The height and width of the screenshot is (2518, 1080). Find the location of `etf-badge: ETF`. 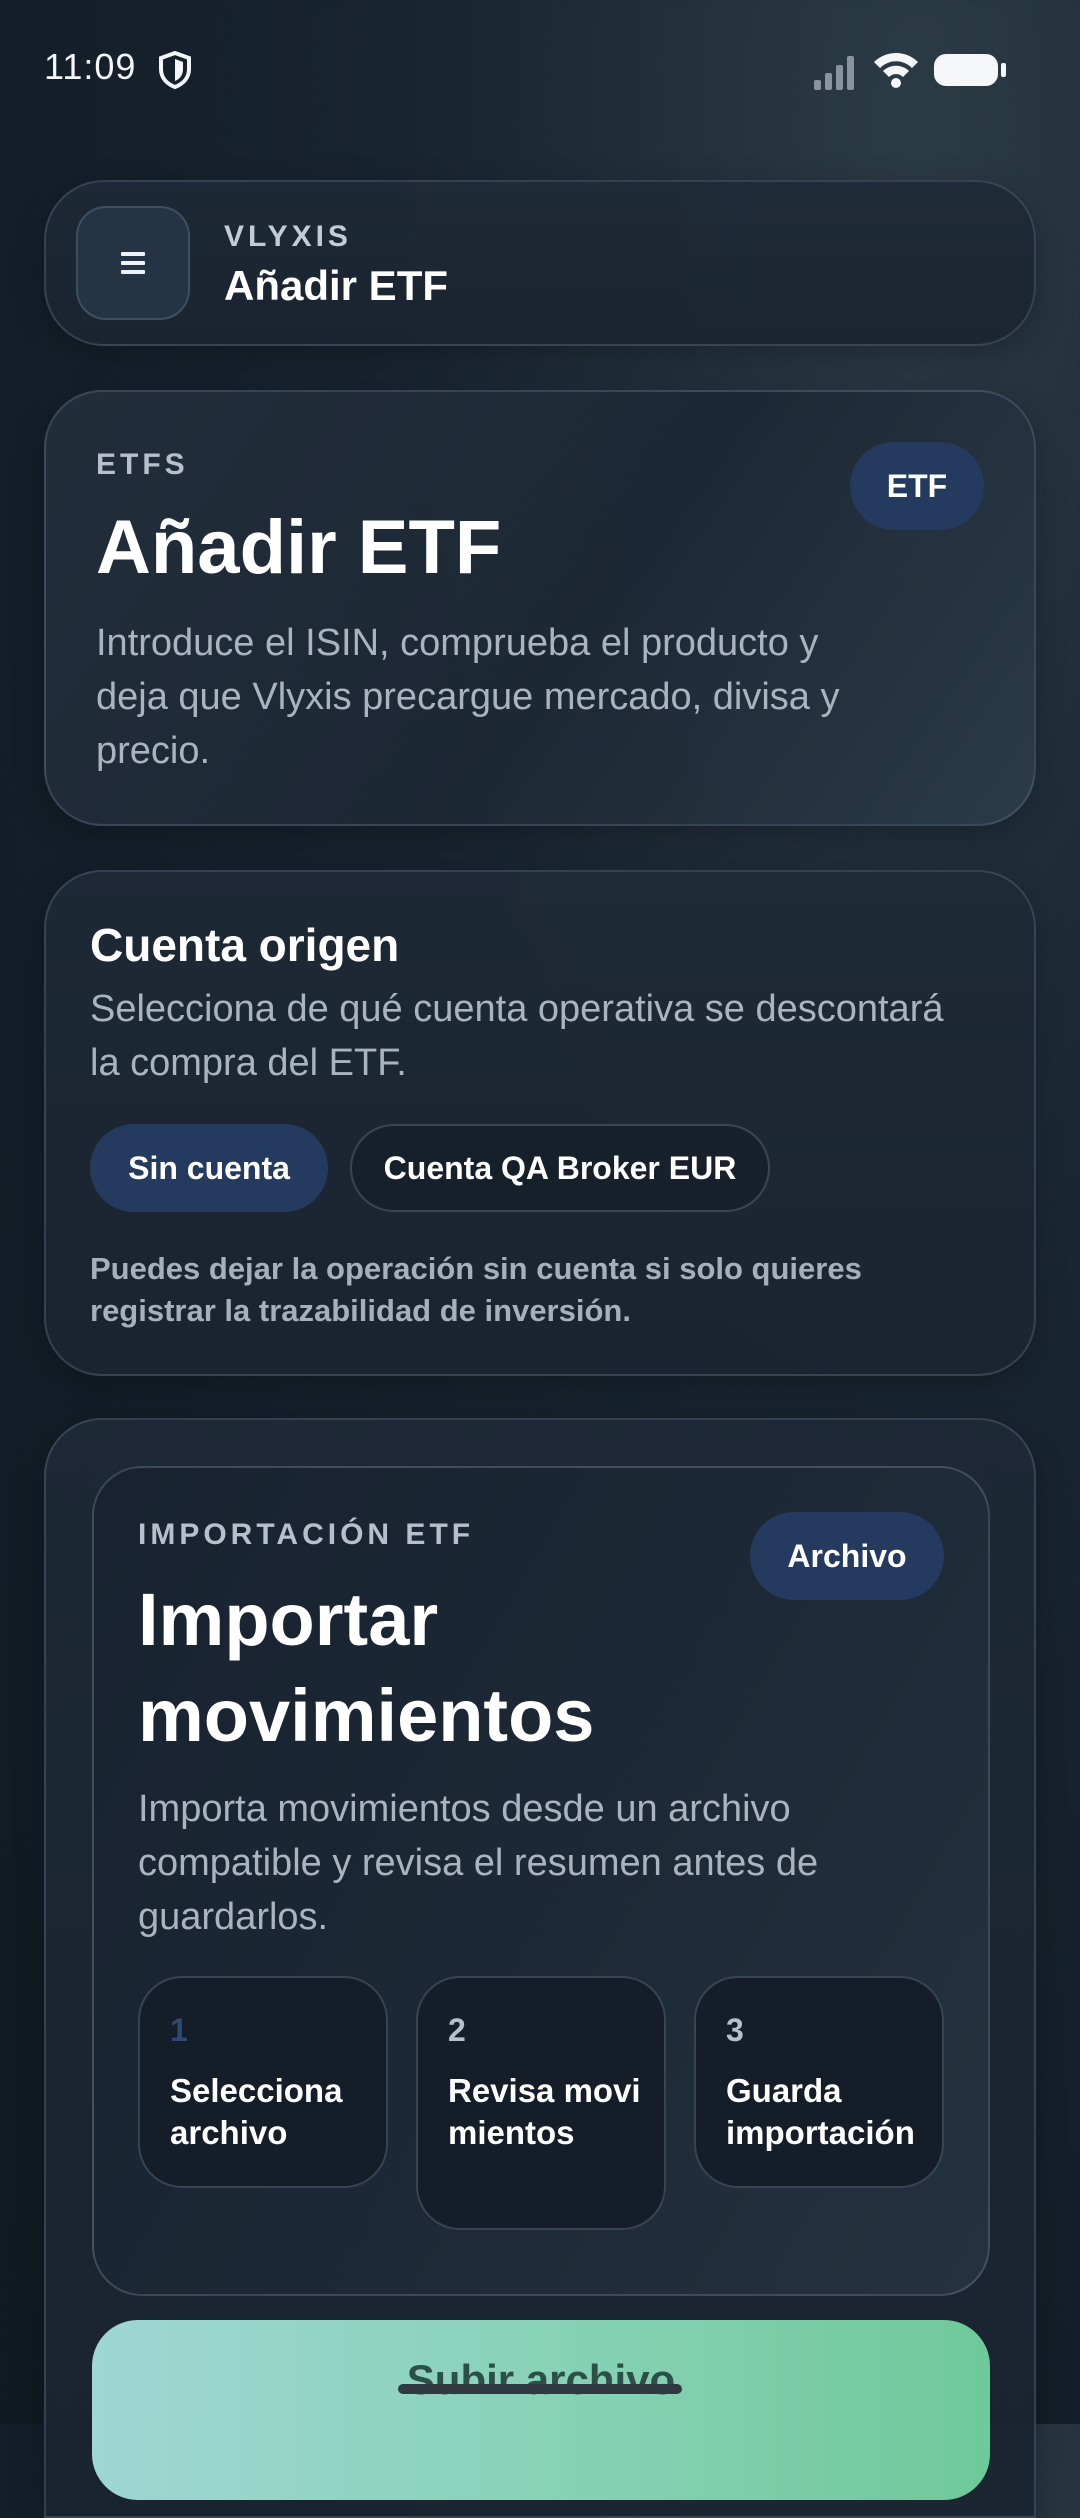

etf-badge: ETF is located at coordinates (917, 486).